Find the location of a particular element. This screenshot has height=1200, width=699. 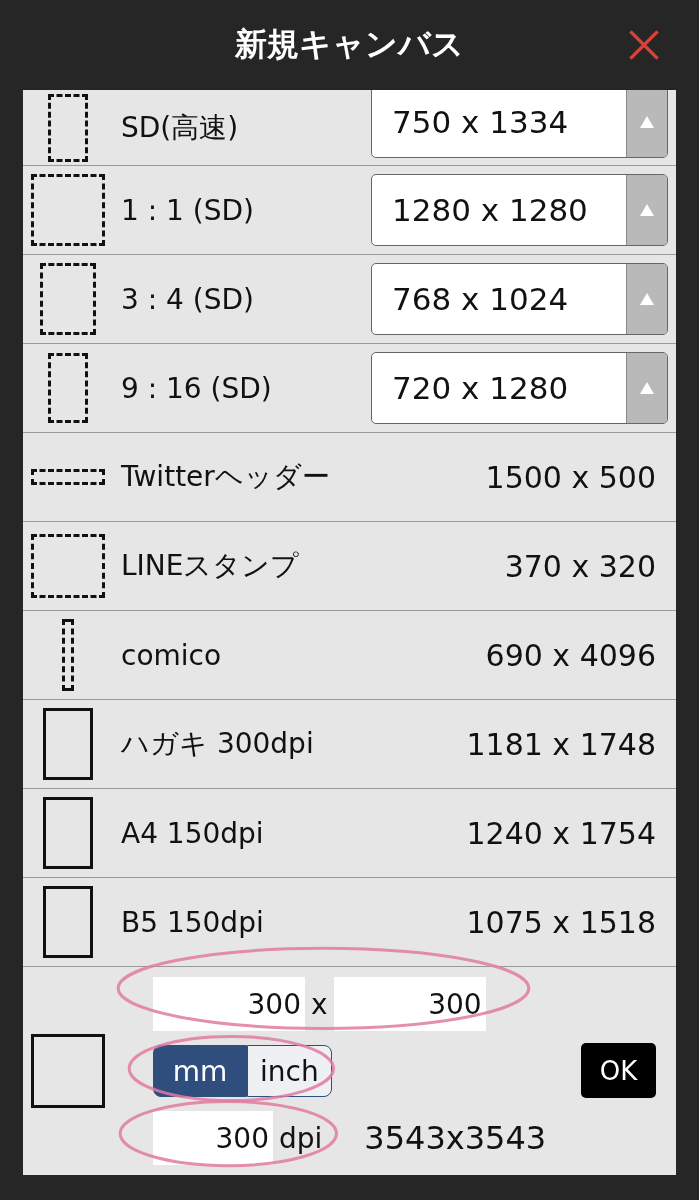

size-value: 1075 x 1518 is located at coordinates (561, 922).